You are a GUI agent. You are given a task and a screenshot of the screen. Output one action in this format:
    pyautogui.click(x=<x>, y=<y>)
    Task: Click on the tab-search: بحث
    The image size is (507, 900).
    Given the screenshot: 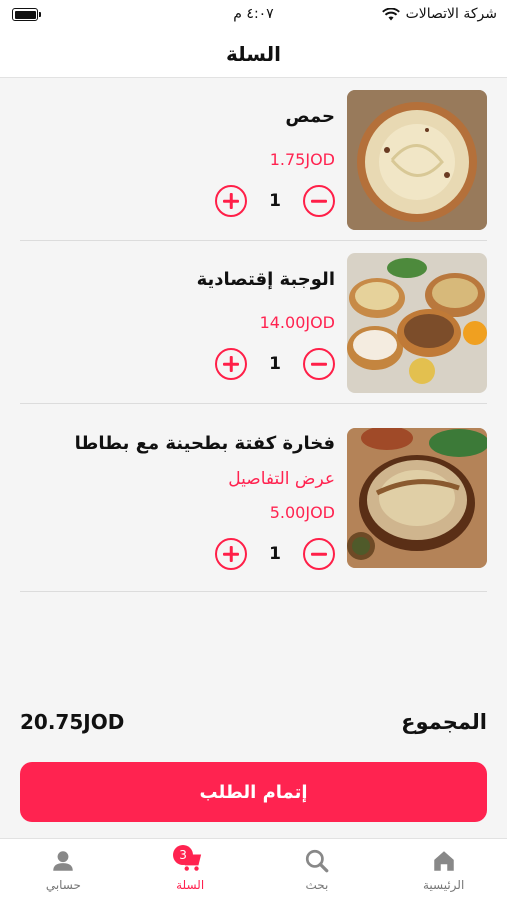 What is the action you would take?
    pyautogui.click(x=317, y=869)
    